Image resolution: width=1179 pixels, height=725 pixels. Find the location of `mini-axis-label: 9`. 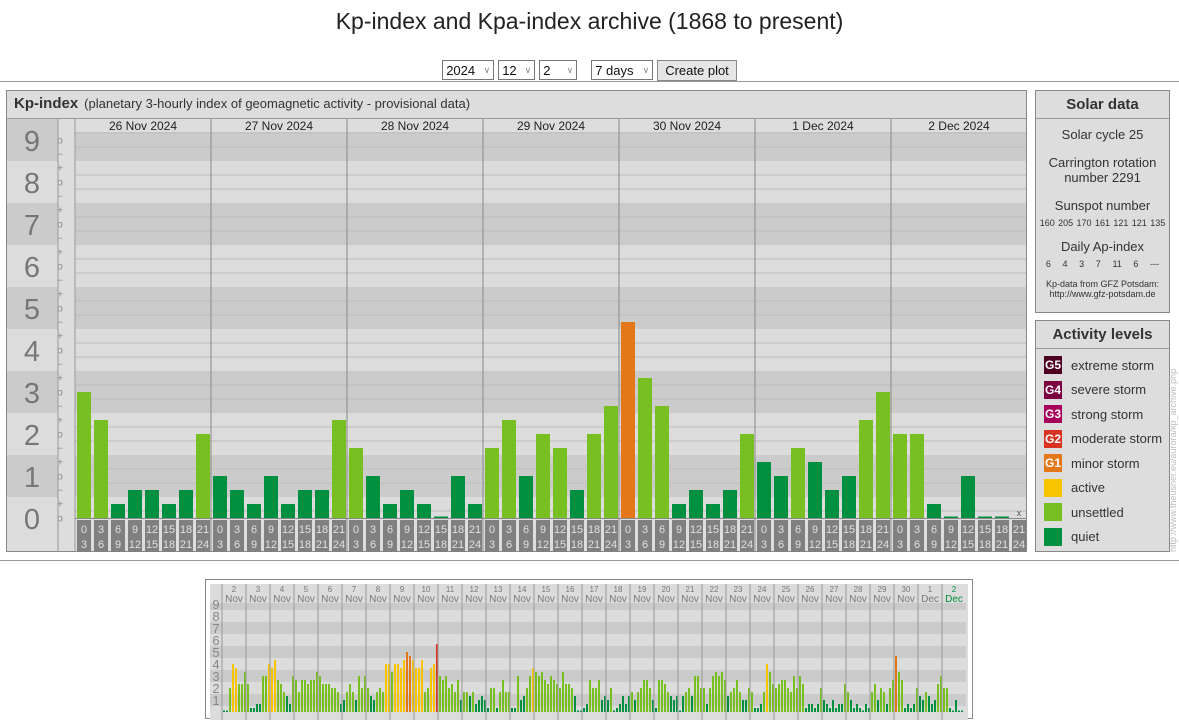

mini-axis-label: 9 is located at coordinates (215, 604).